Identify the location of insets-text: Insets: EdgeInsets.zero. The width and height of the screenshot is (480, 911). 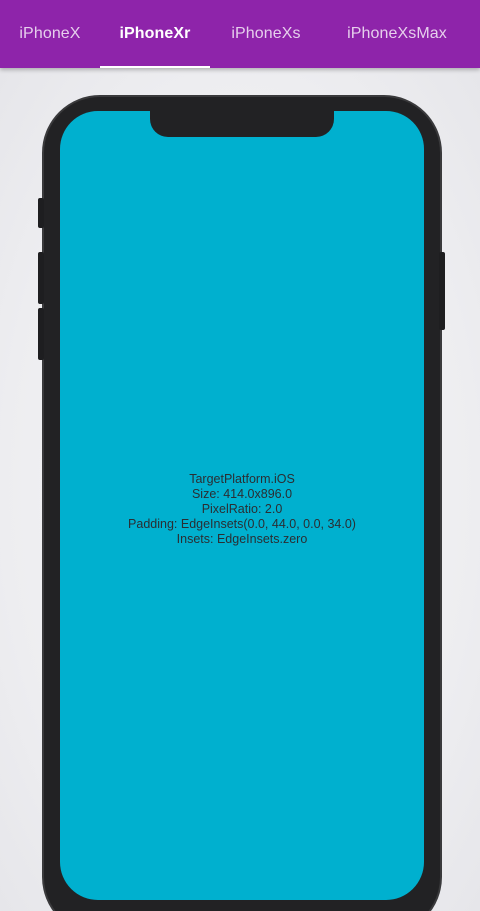
(242, 539).